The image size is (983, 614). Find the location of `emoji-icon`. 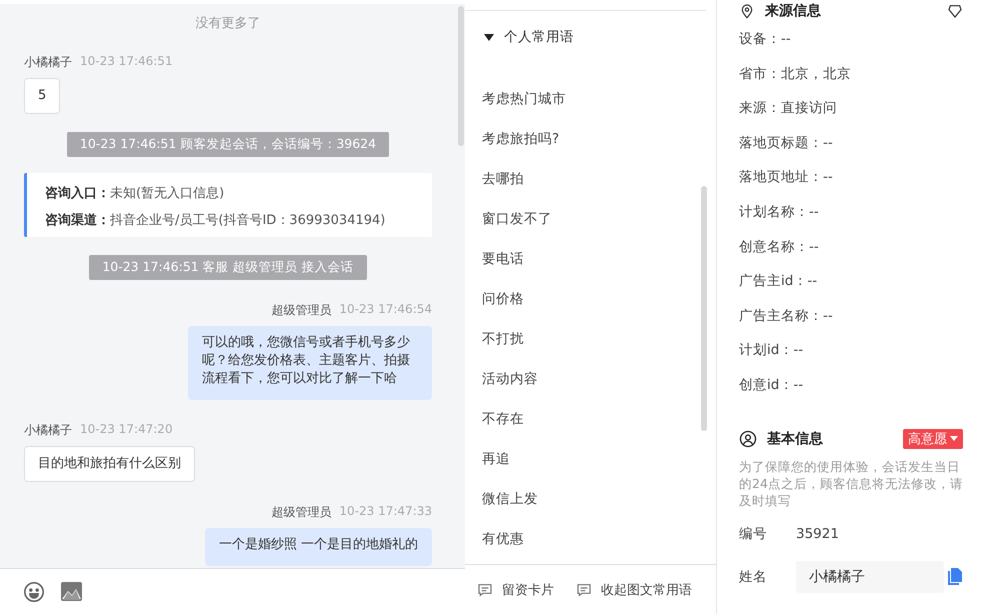

emoji-icon is located at coordinates (34, 591).